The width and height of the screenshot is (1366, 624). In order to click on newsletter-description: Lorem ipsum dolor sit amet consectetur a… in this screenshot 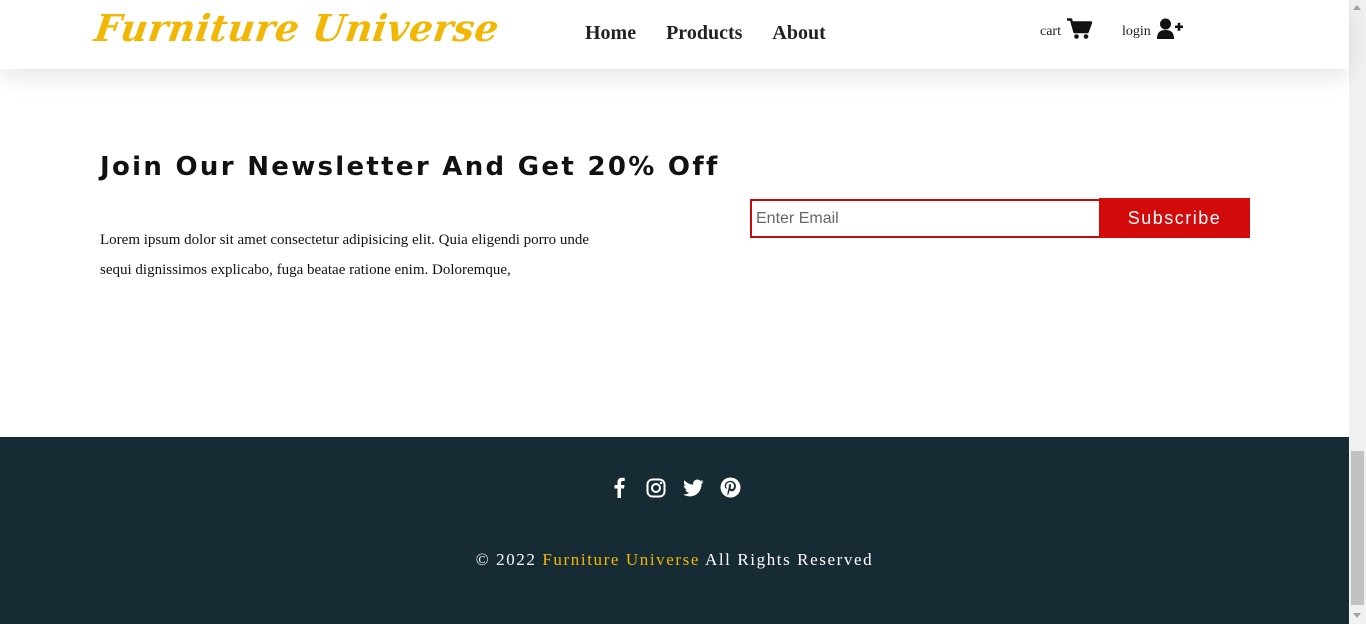, I will do `click(345, 255)`.